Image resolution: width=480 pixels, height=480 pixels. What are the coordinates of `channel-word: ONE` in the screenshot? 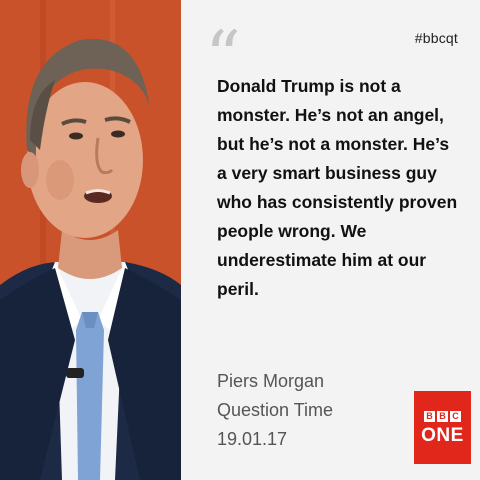 It's located at (442, 435).